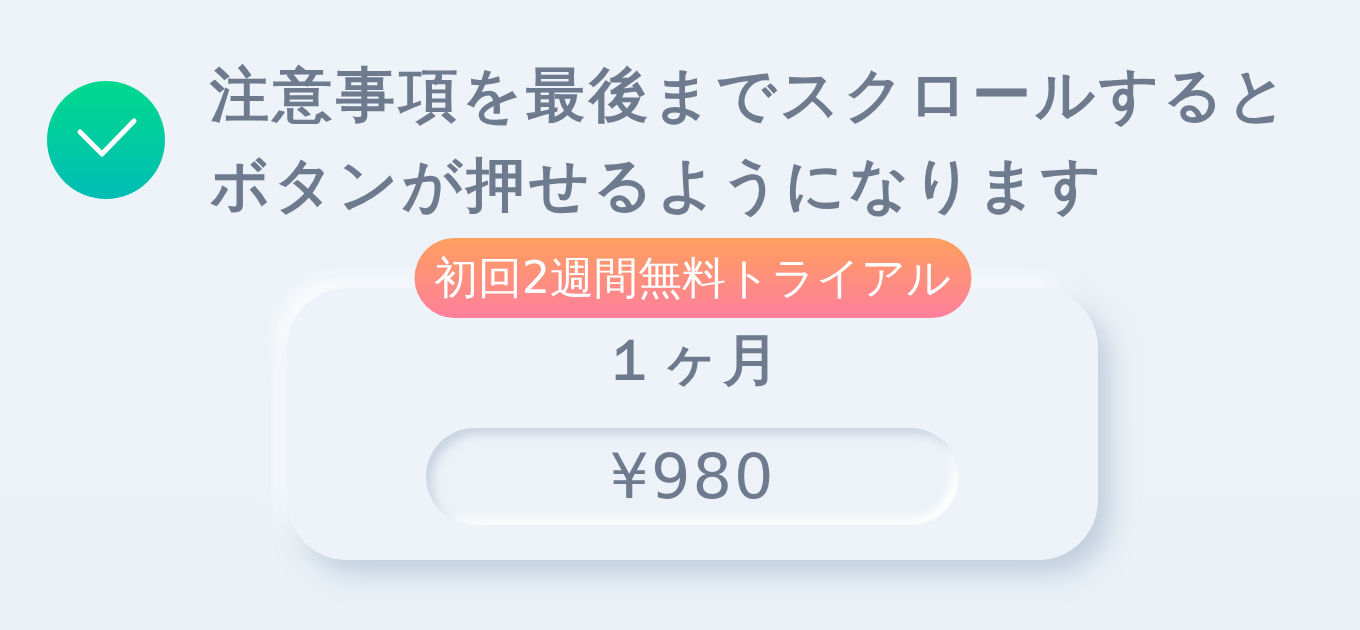  Describe the element at coordinates (106, 140) in the screenshot. I see `check-circle-icon` at that location.